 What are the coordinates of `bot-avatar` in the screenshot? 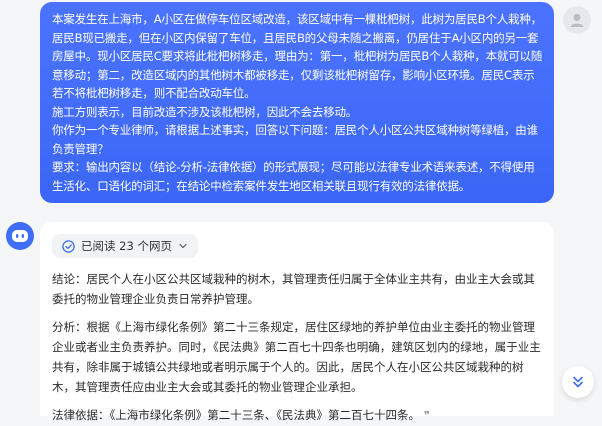 It's located at (20, 236).